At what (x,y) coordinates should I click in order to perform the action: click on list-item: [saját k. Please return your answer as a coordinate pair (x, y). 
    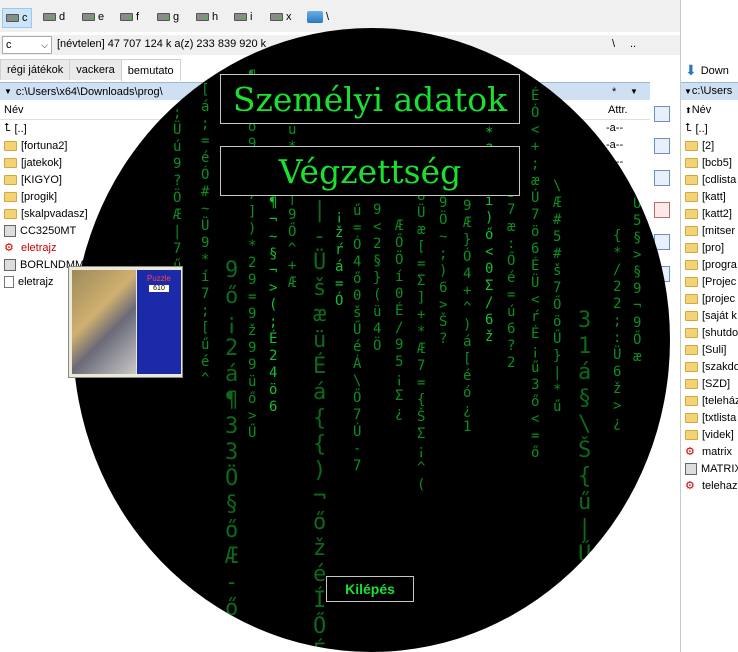
    Looking at the image, I should click on (711, 315).